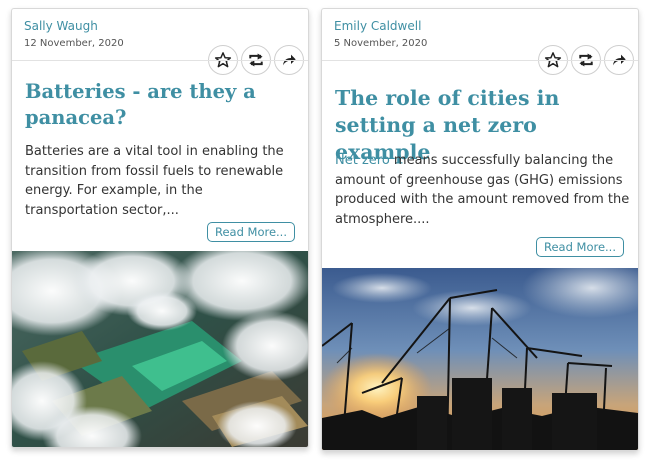 This screenshot has height=460, width=649. I want to click on post-date: 12 November, 2020, so click(74, 43).